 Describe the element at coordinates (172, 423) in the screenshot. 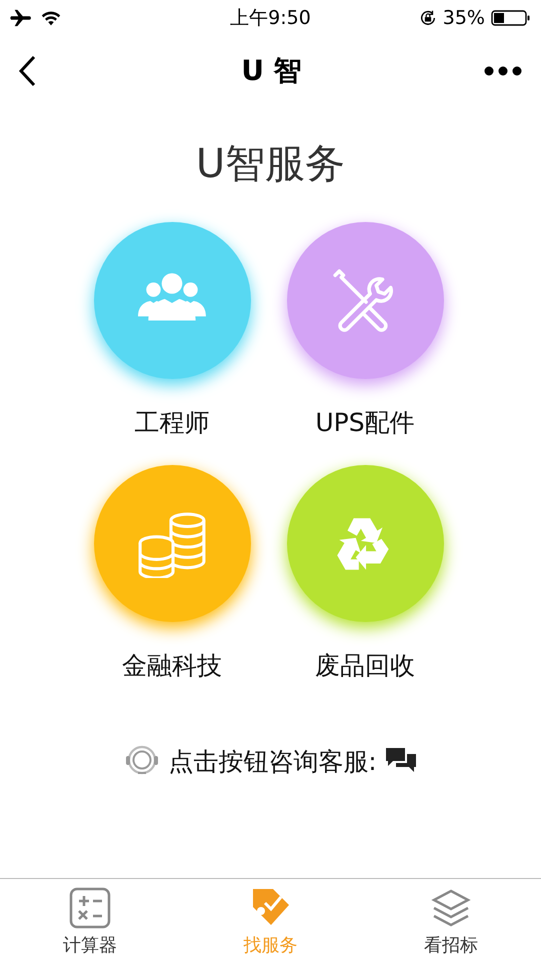

I see `service-label: 工程师` at that location.